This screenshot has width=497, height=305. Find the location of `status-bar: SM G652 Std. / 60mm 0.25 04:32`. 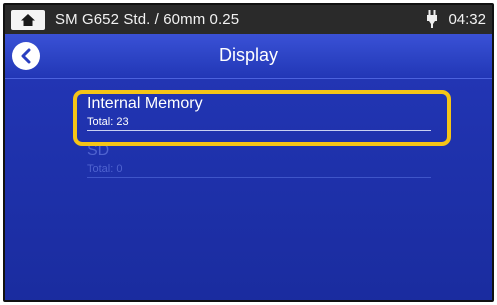

status-bar: SM G652 Std. / 60mm 0.25 04:32 is located at coordinates (248, 19).